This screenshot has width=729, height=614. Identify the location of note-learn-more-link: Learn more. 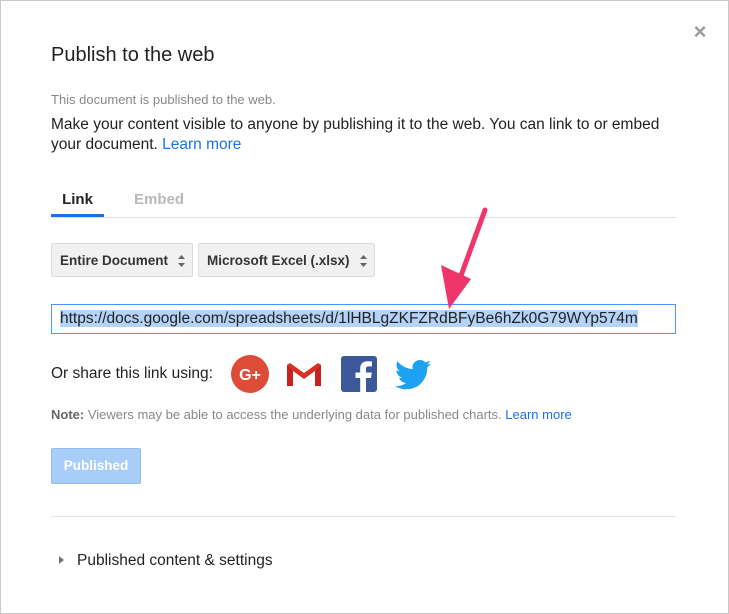
(538, 414).